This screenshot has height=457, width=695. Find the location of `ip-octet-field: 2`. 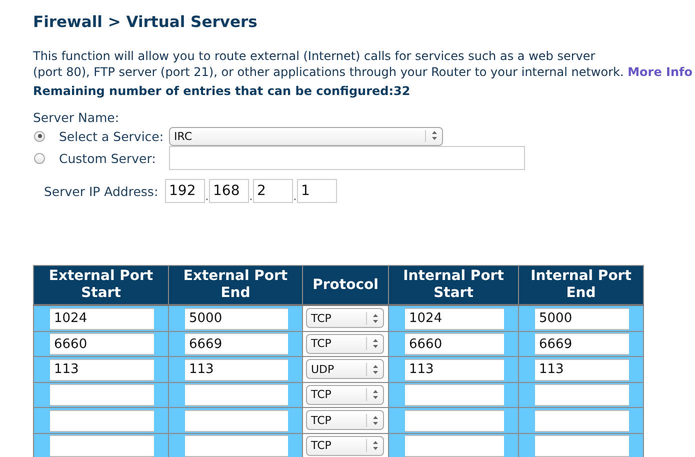

ip-octet-field: 2 is located at coordinates (273, 191).